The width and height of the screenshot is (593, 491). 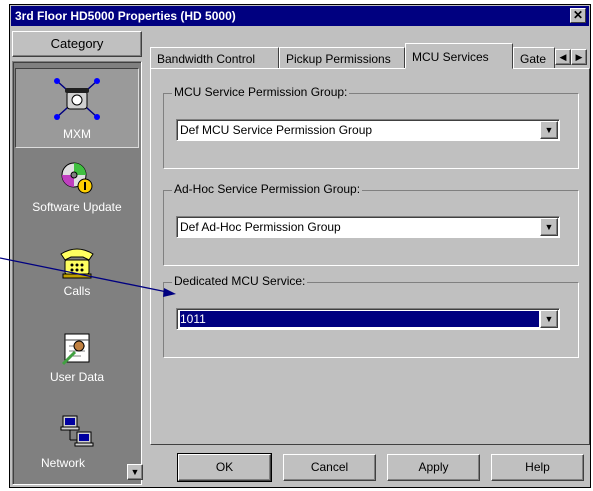 I want to click on apply-button: Apply, so click(x=433, y=467).